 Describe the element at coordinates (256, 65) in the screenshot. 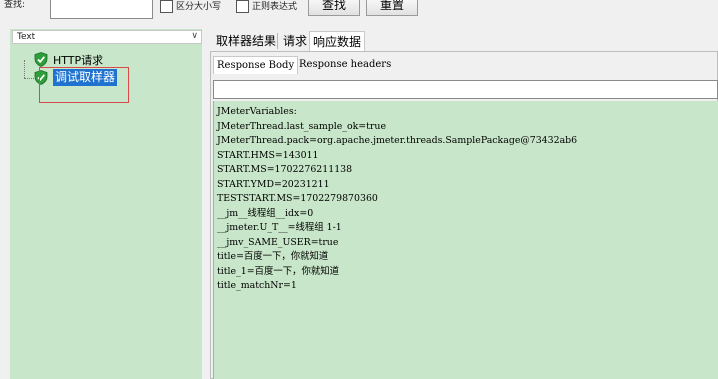

I see `subtab-response-body: Response Body` at that location.